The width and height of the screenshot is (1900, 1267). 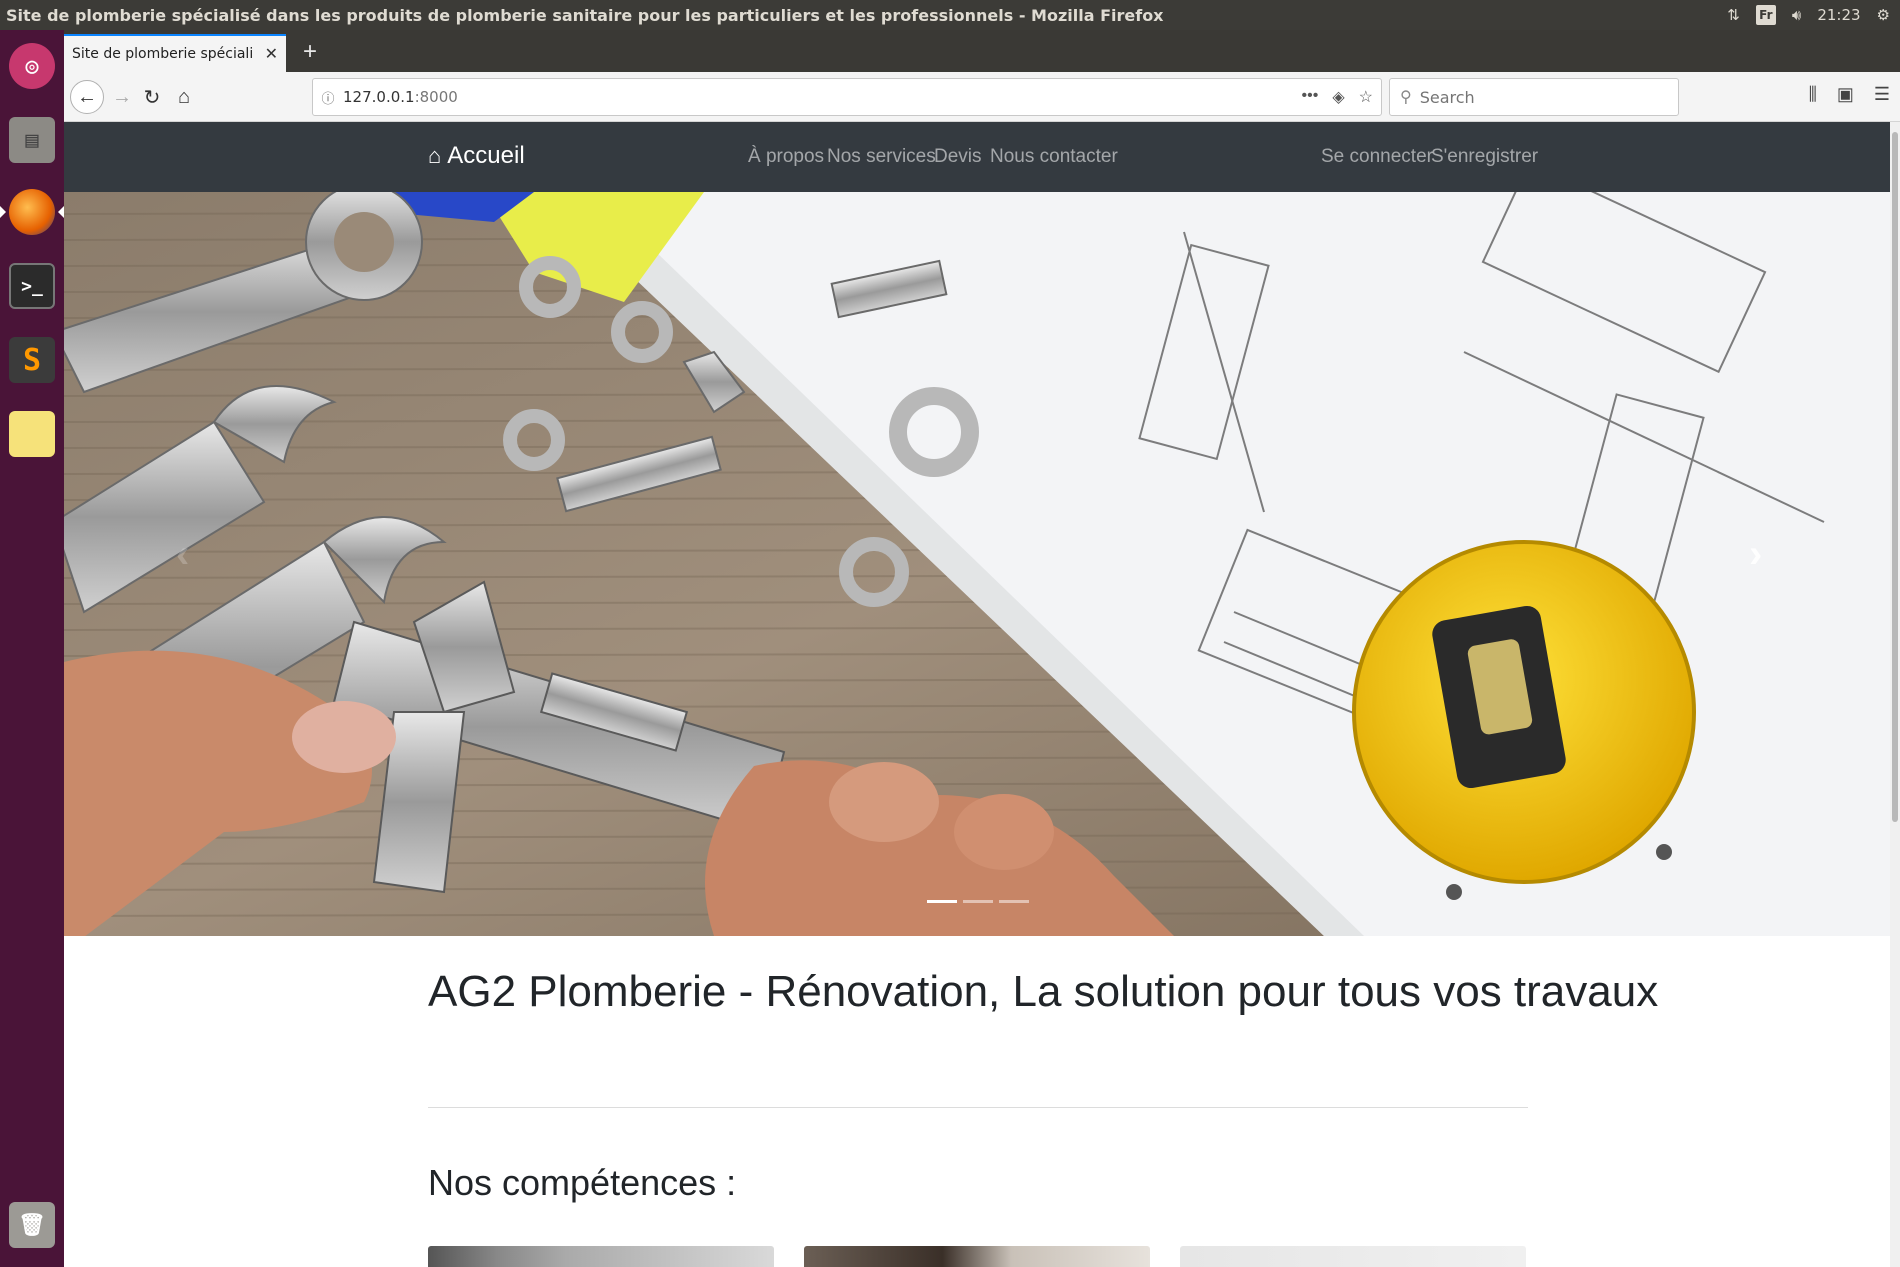 I want to click on settings-gear-icon: ⚙, so click(x=1883, y=15).